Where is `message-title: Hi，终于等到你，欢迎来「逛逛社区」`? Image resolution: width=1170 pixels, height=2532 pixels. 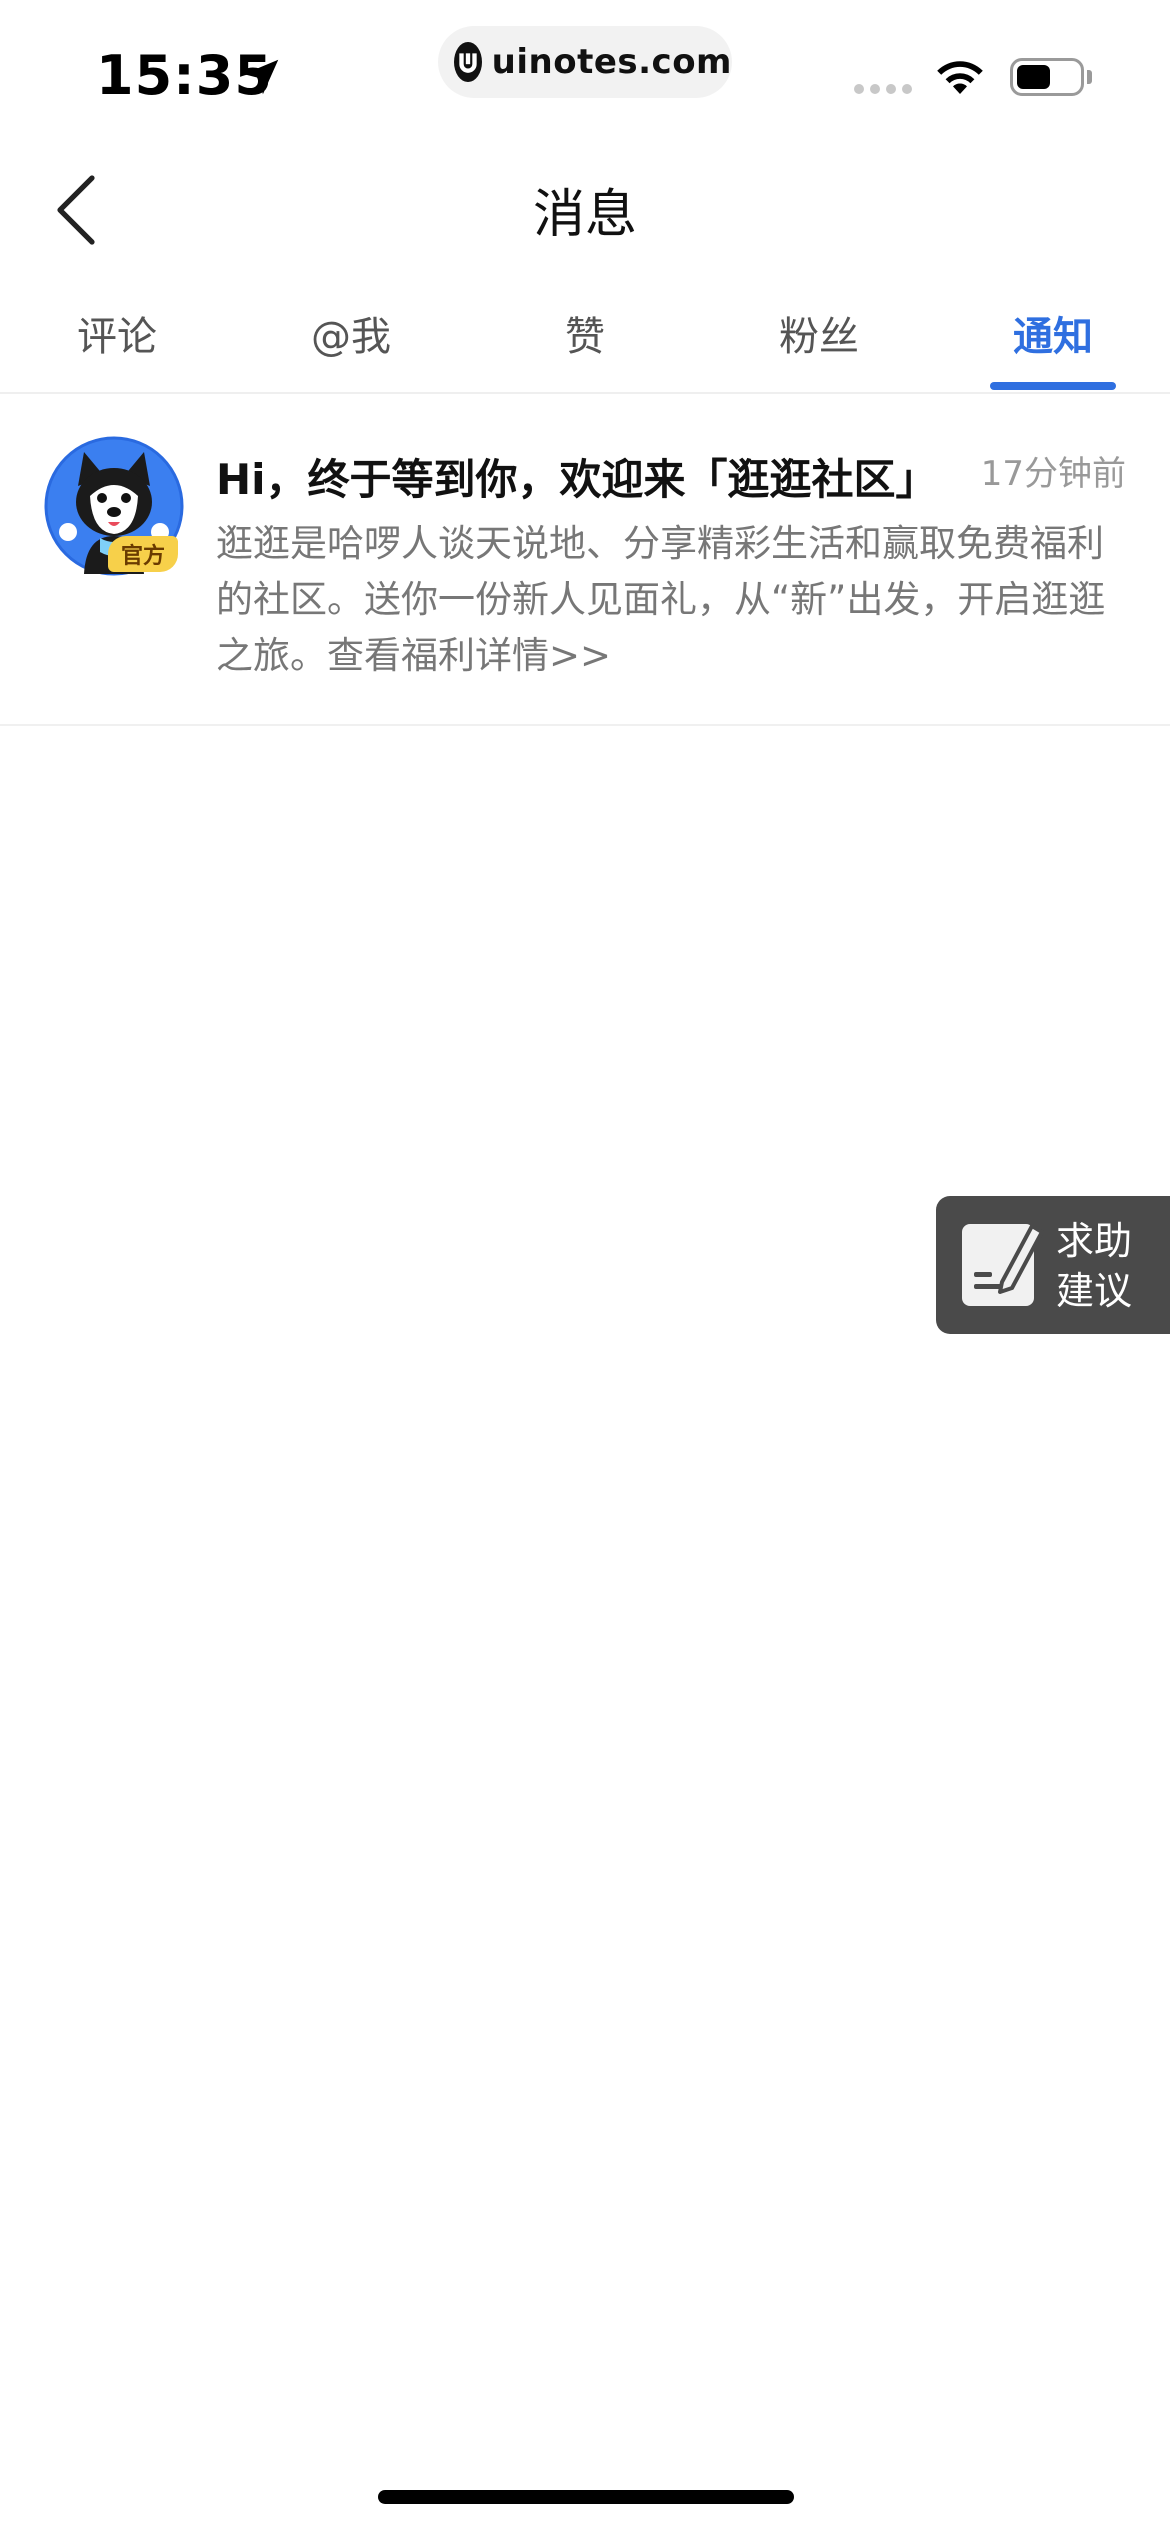 message-title: Hi，终于等到你，欢迎来「逛逛社区」 is located at coordinates (577, 479).